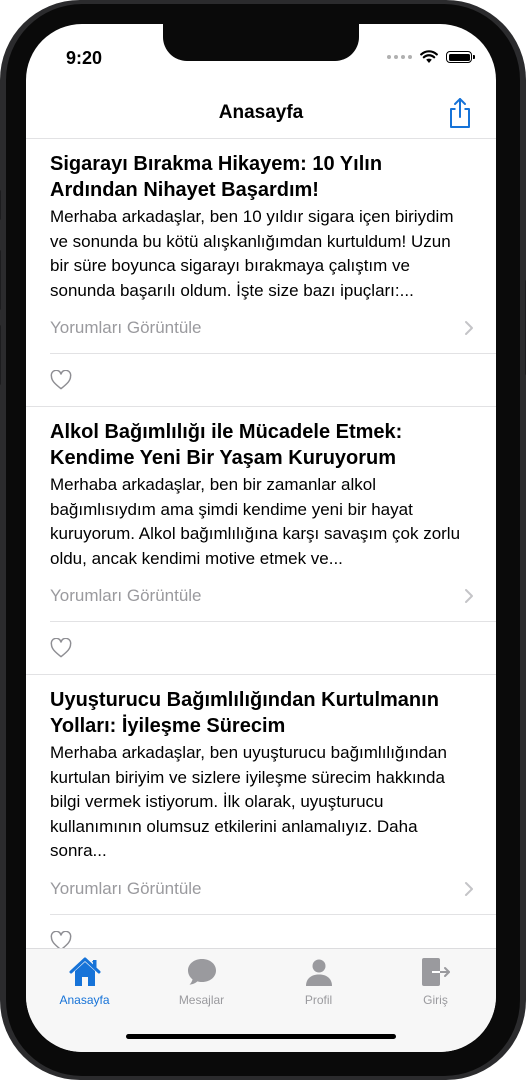  I want to click on navigation-bar: Anasayfa, so click(261, 115).